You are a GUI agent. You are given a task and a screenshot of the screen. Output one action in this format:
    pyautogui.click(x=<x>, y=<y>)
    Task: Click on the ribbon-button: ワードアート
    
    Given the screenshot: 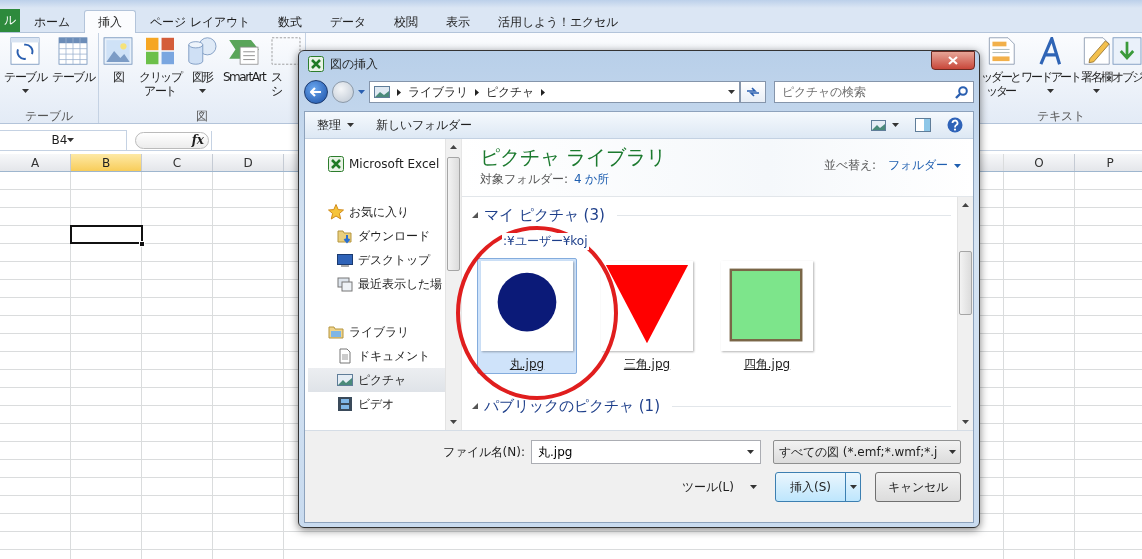 What is the action you would take?
    pyautogui.click(x=1050, y=73)
    